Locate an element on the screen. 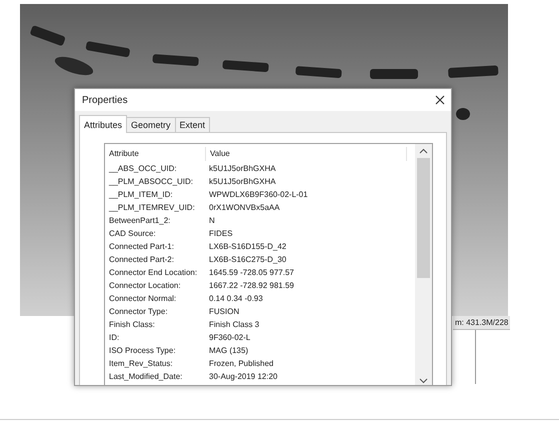 This screenshot has width=559, height=421. dialog-title: Properties is located at coordinates (105, 100).